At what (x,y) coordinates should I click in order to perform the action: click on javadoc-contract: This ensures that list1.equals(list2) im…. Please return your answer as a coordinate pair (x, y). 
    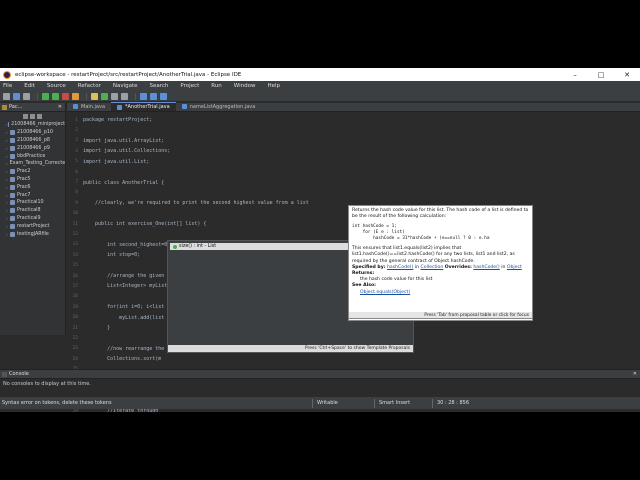
    Looking at the image, I should click on (433, 255).